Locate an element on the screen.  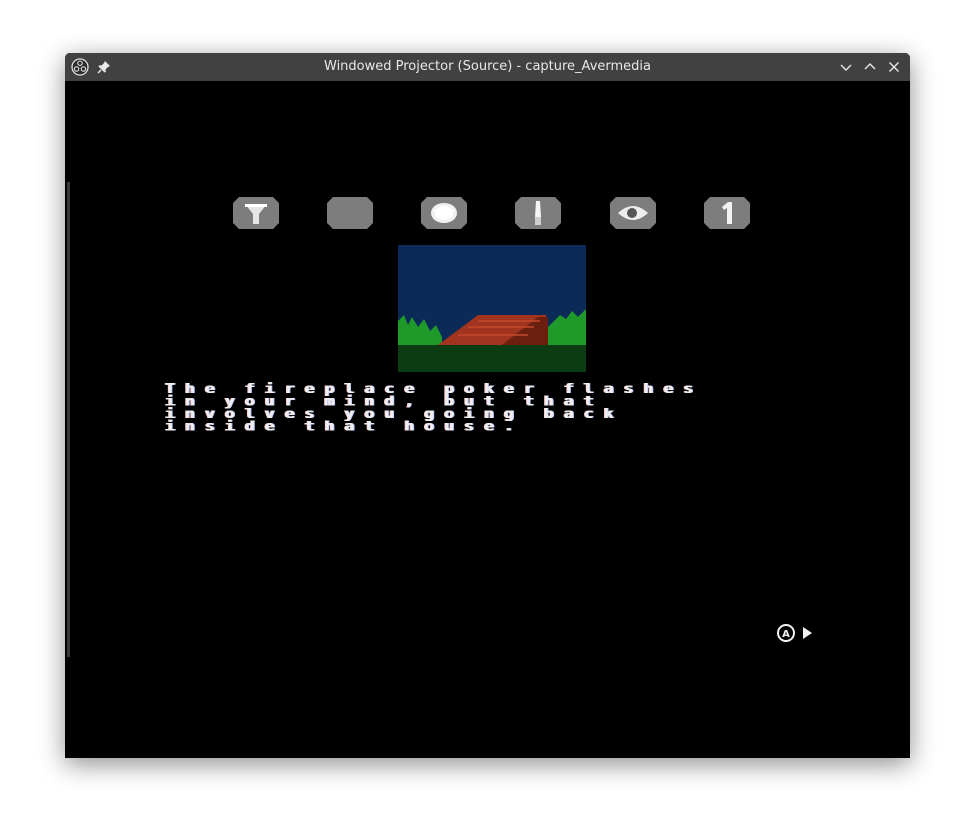
play-arrow-icon is located at coordinates (807, 633).